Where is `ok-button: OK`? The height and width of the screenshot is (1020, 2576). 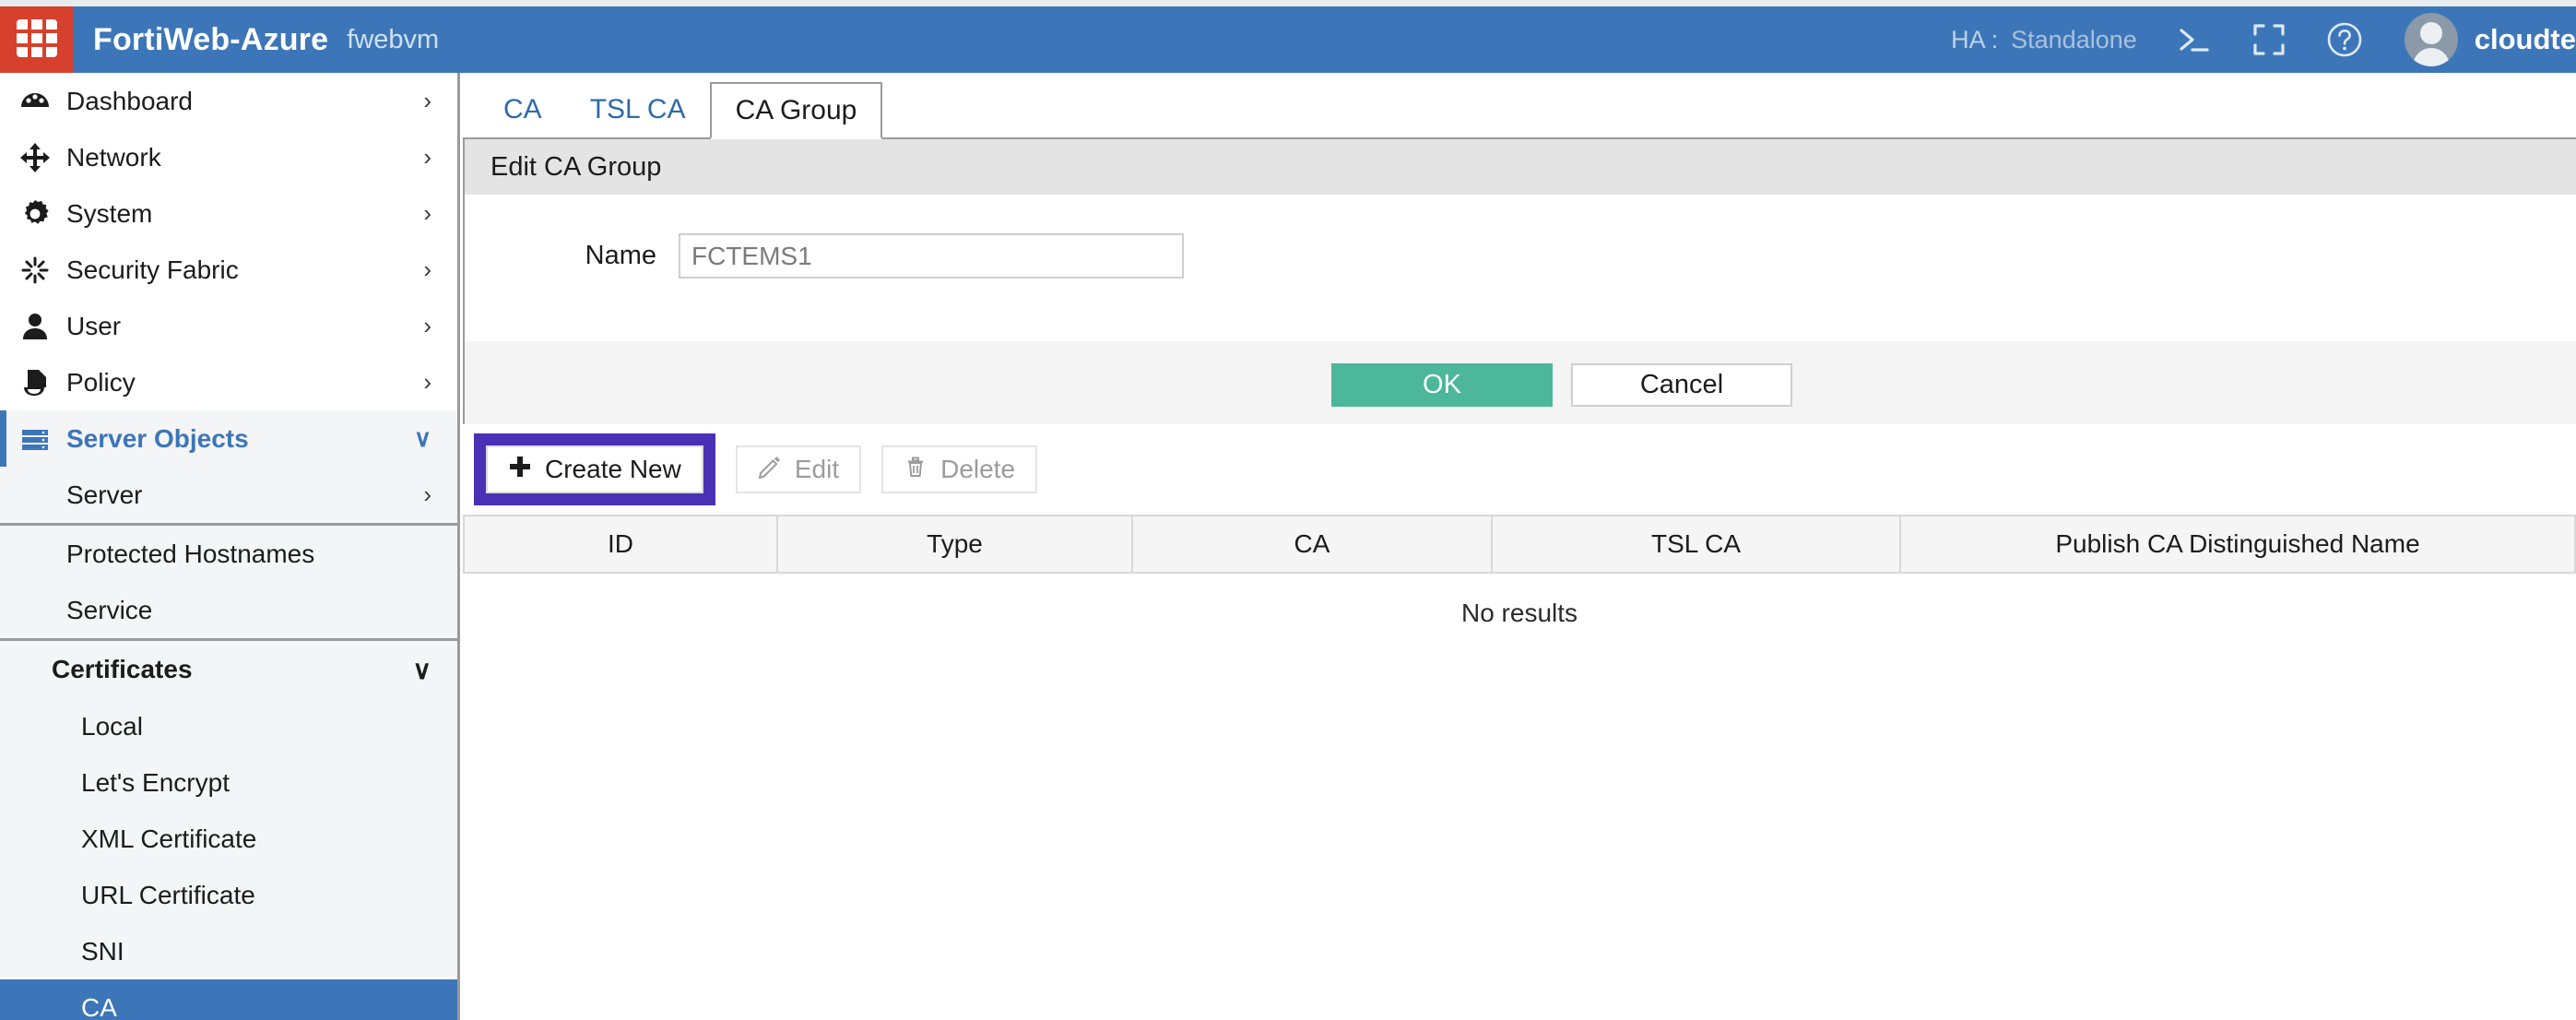 ok-button: OK is located at coordinates (1442, 385).